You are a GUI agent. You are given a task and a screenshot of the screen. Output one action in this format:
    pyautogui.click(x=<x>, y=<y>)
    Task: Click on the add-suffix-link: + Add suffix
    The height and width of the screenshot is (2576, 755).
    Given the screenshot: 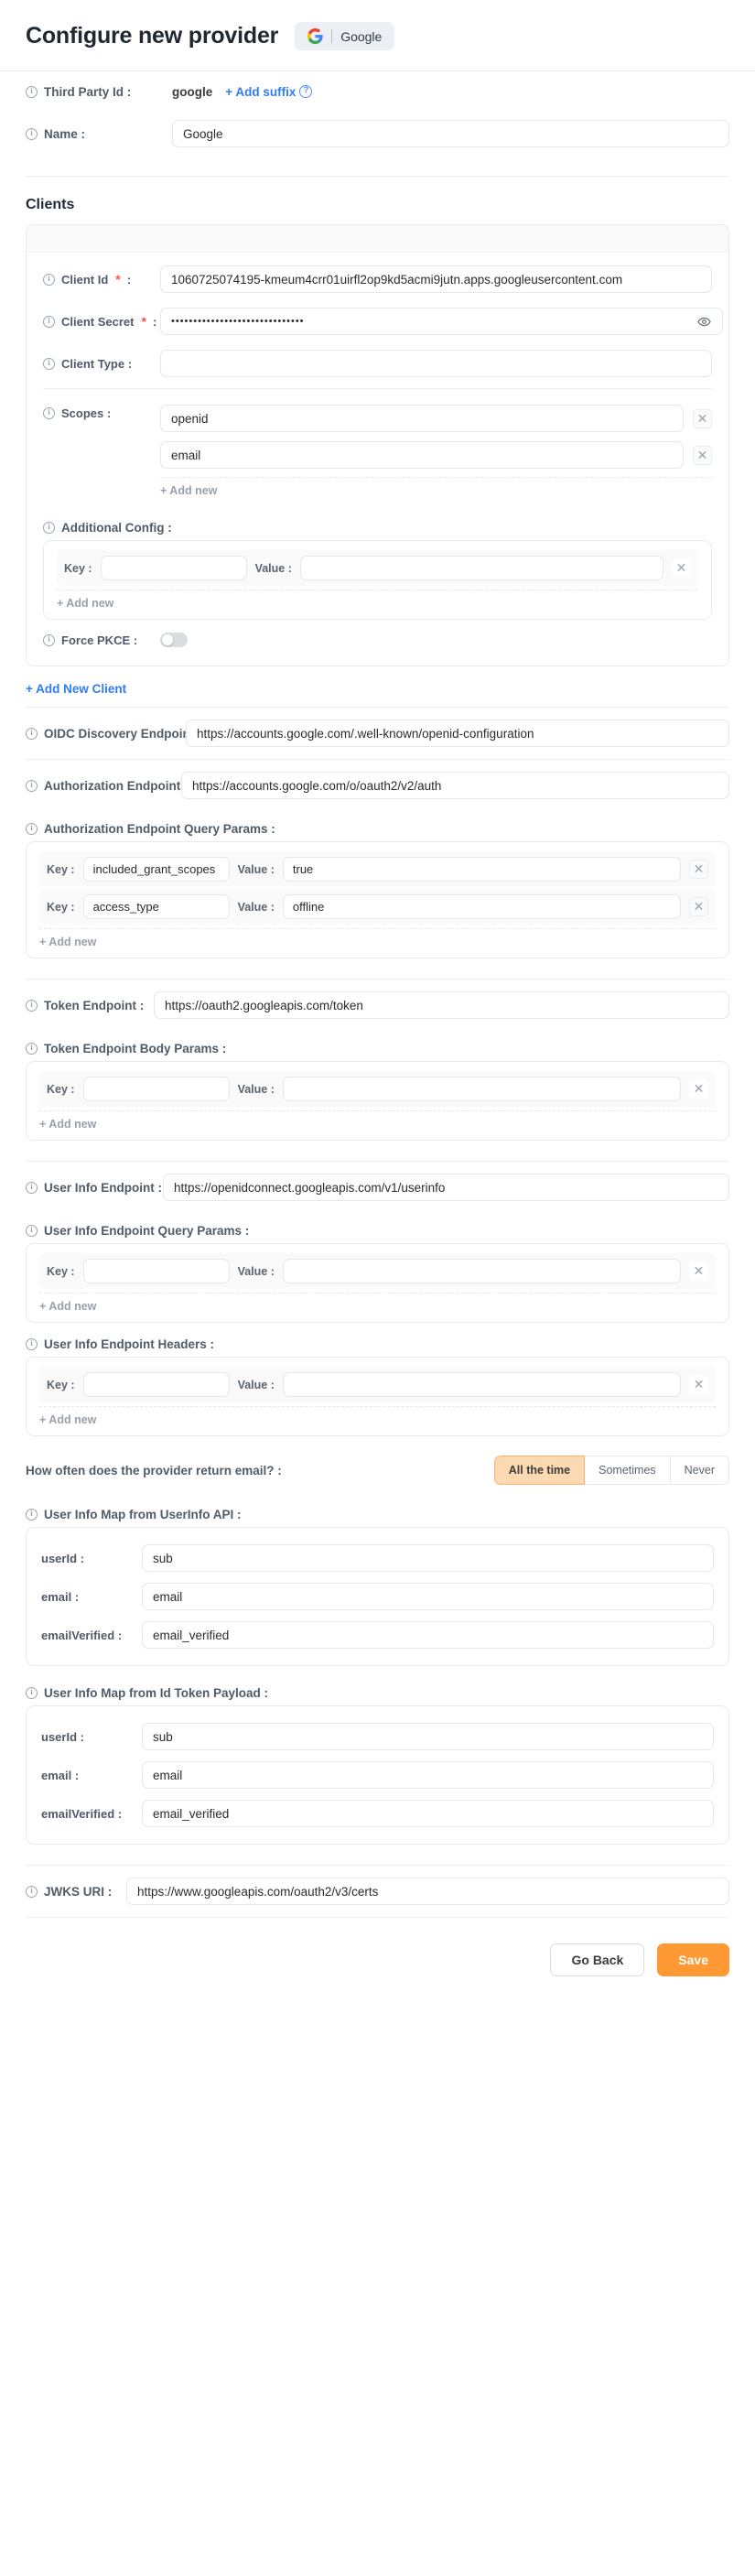 What is the action you would take?
    pyautogui.click(x=260, y=92)
    